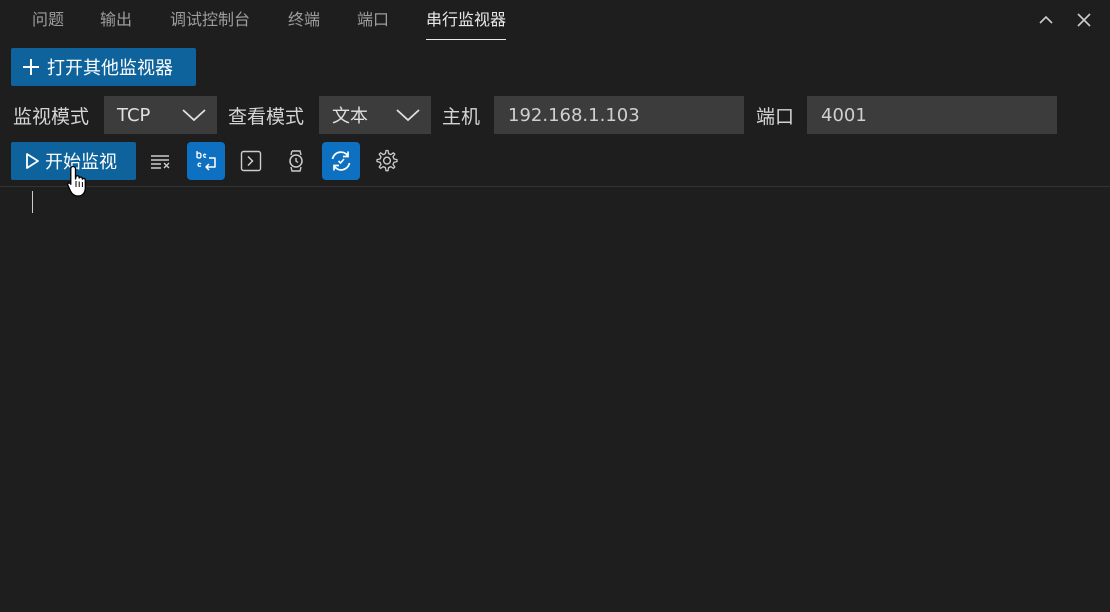  What do you see at coordinates (461, 117) in the screenshot?
I see `host-label: 主机` at bounding box center [461, 117].